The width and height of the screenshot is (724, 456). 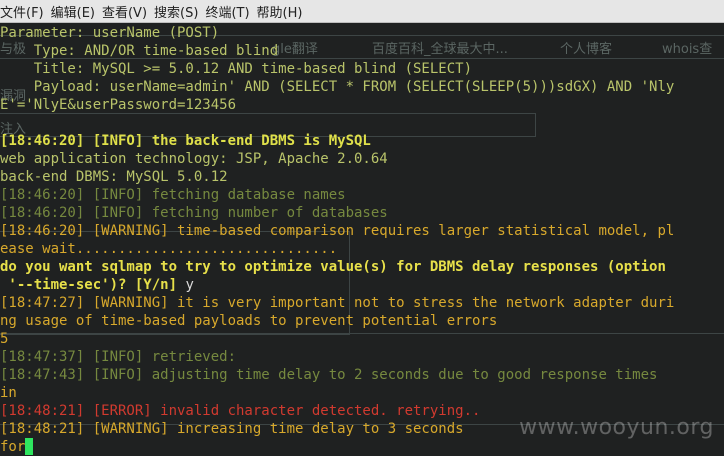 I want to click on ghost-bookmark-whois: whois查, so click(x=687, y=49).